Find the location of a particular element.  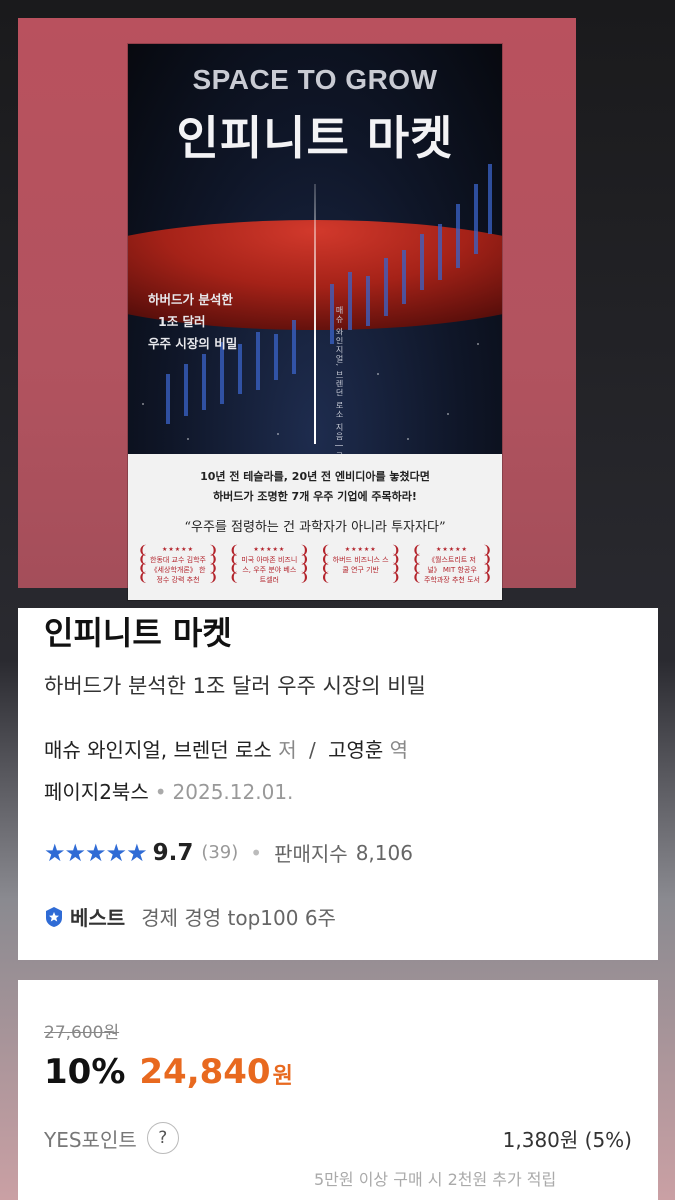

author-role: 저 is located at coordinates (287, 750).